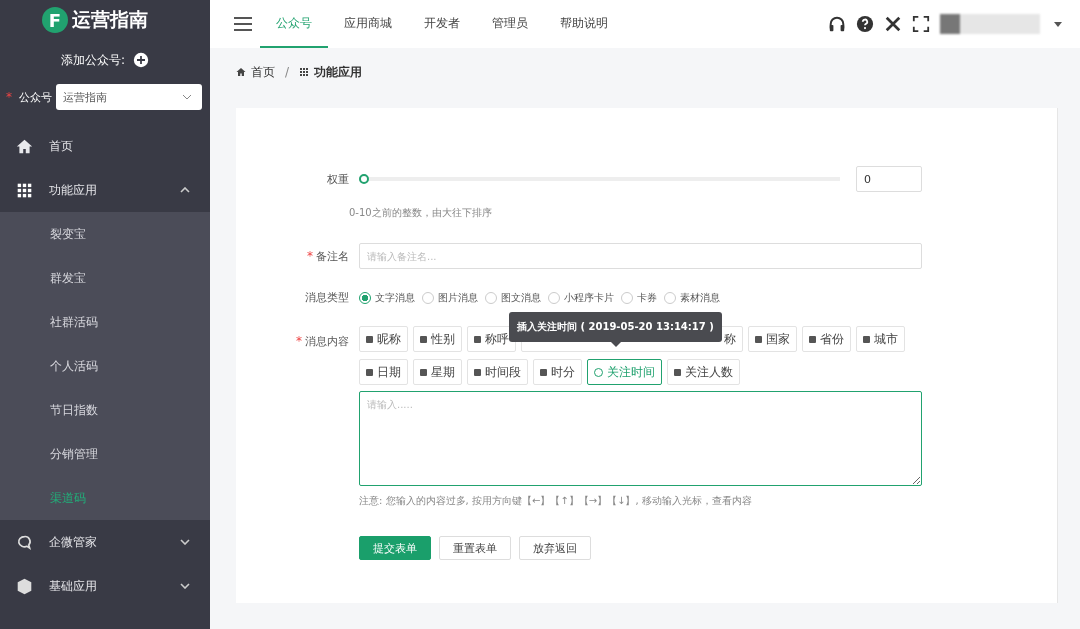  What do you see at coordinates (327, 297) in the screenshot?
I see `field-label: 消息类型` at bounding box center [327, 297].